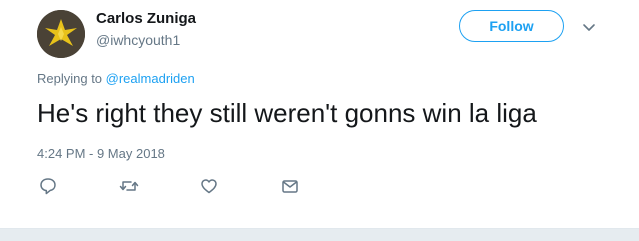  I want to click on heart-icon, so click(209, 186).